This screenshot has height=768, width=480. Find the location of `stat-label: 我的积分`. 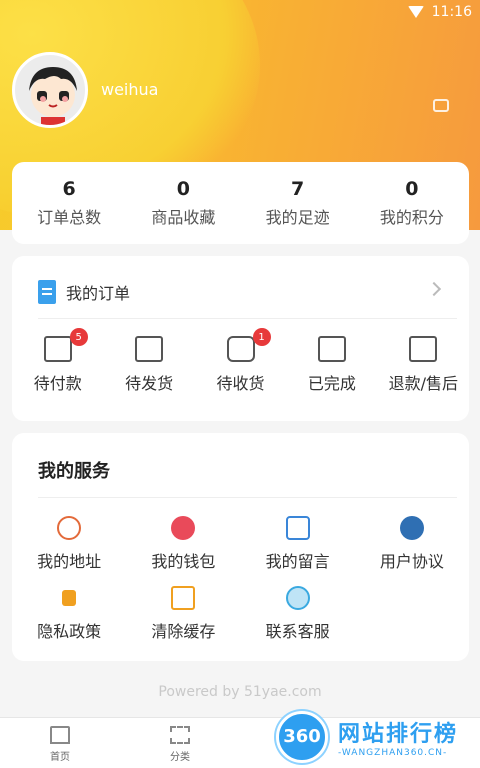

stat-label: 我的积分 is located at coordinates (411, 217).